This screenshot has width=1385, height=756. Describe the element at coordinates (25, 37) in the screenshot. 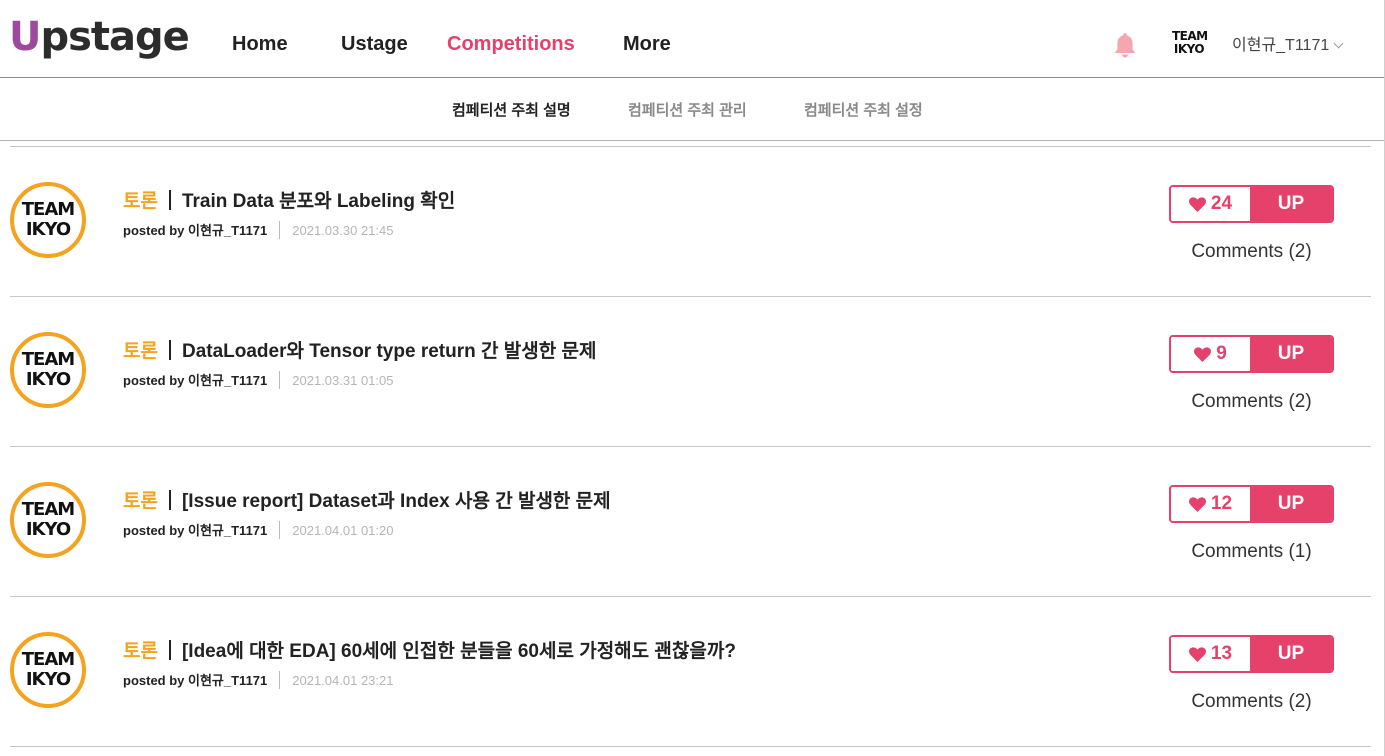

I see `logo-initial: U` at that location.